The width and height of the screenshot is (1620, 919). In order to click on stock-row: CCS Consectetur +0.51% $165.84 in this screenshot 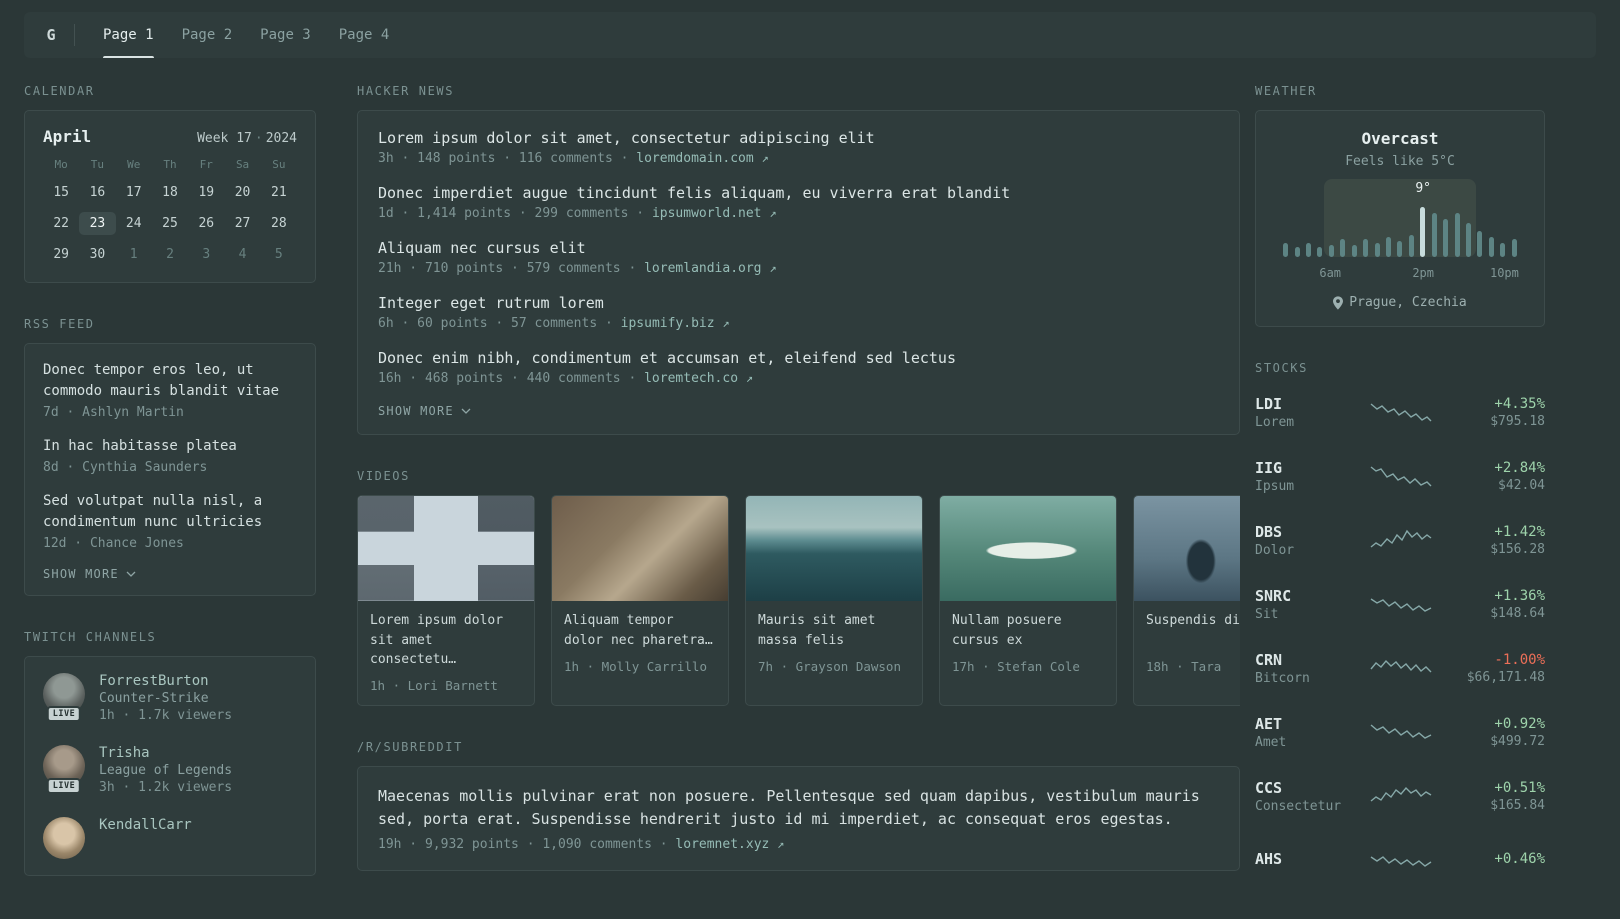, I will do `click(1400, 796)`.